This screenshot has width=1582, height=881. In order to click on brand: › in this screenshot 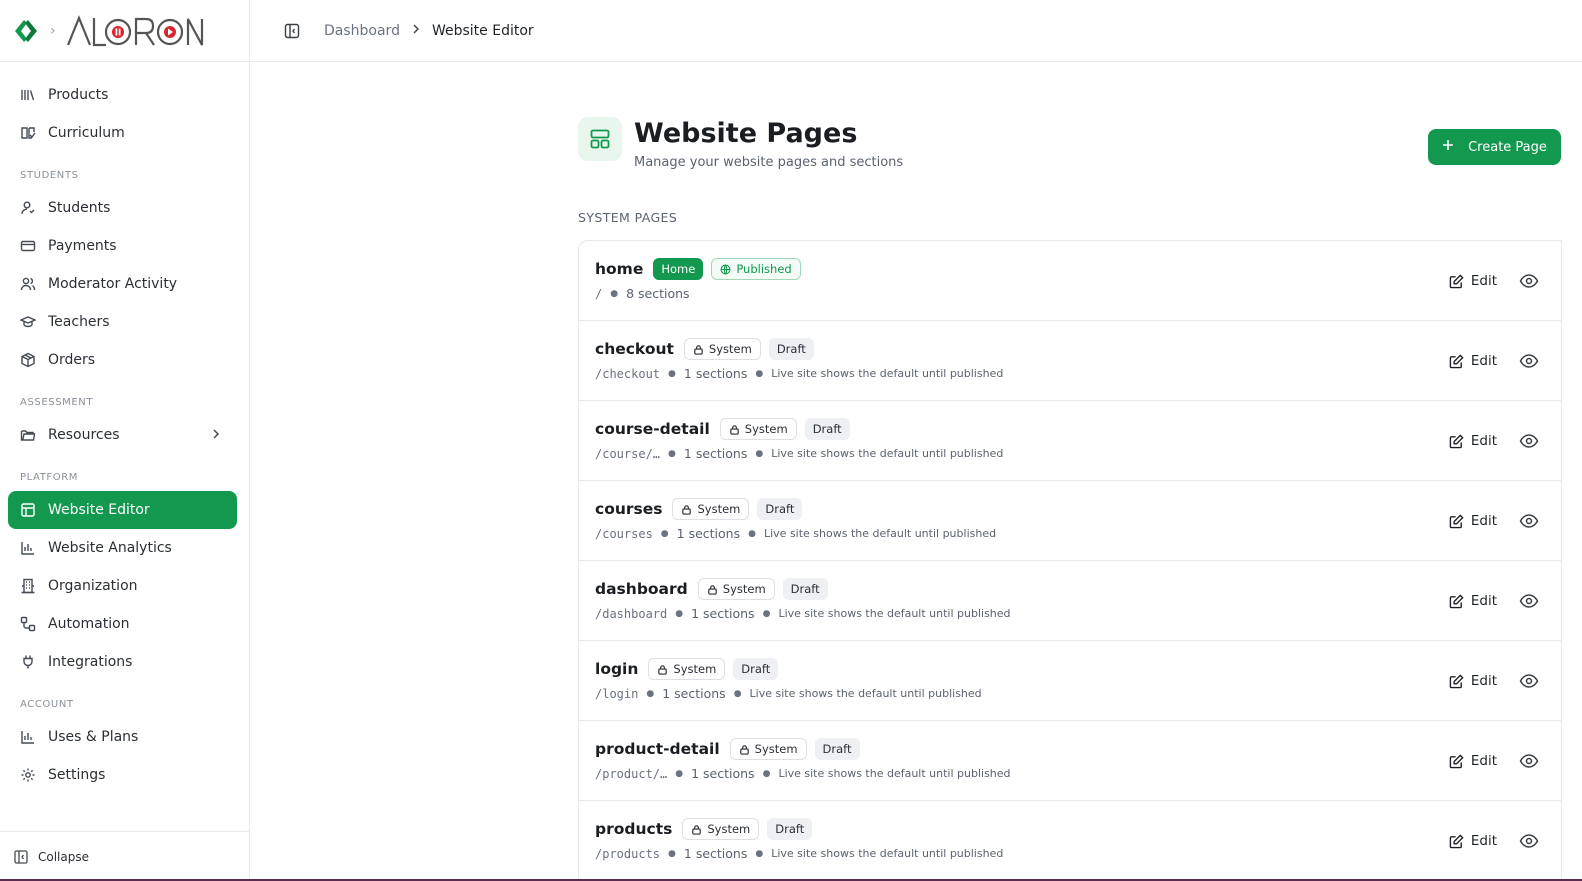, I will do `click(124, 31)`.